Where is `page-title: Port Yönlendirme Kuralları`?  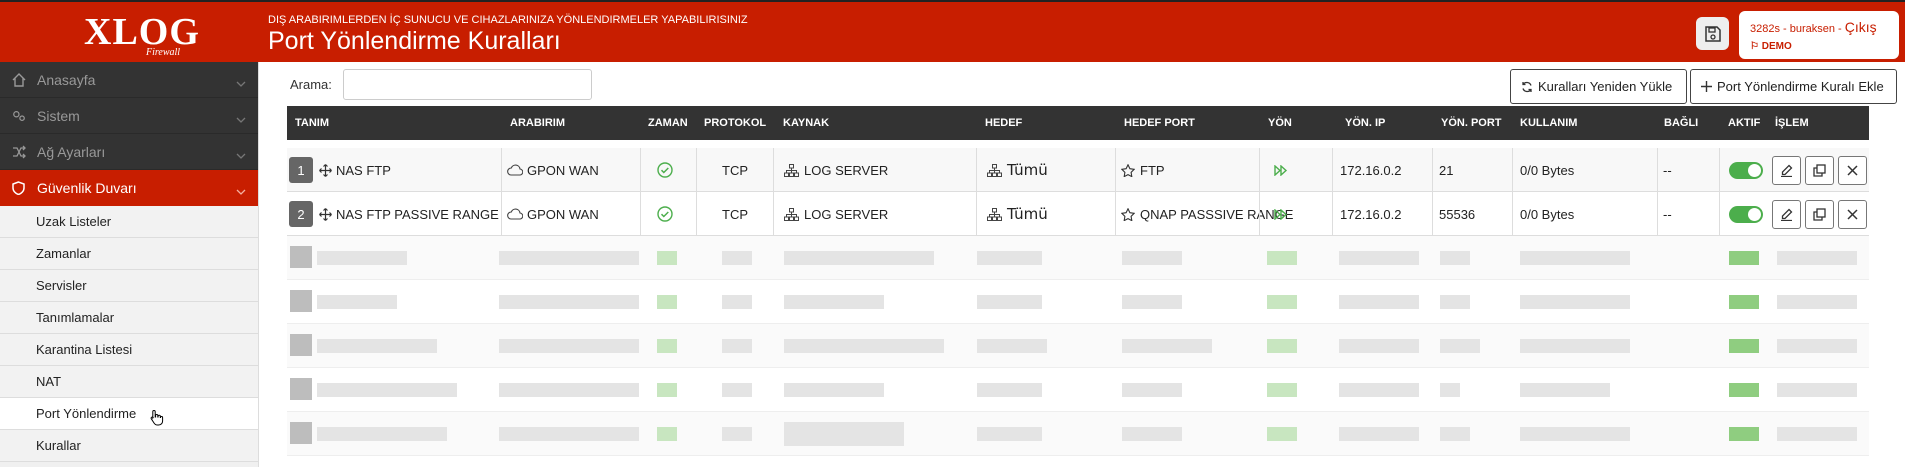
page-title: Port Yönlendirme Kuralları is located at coordinates (414, 41).